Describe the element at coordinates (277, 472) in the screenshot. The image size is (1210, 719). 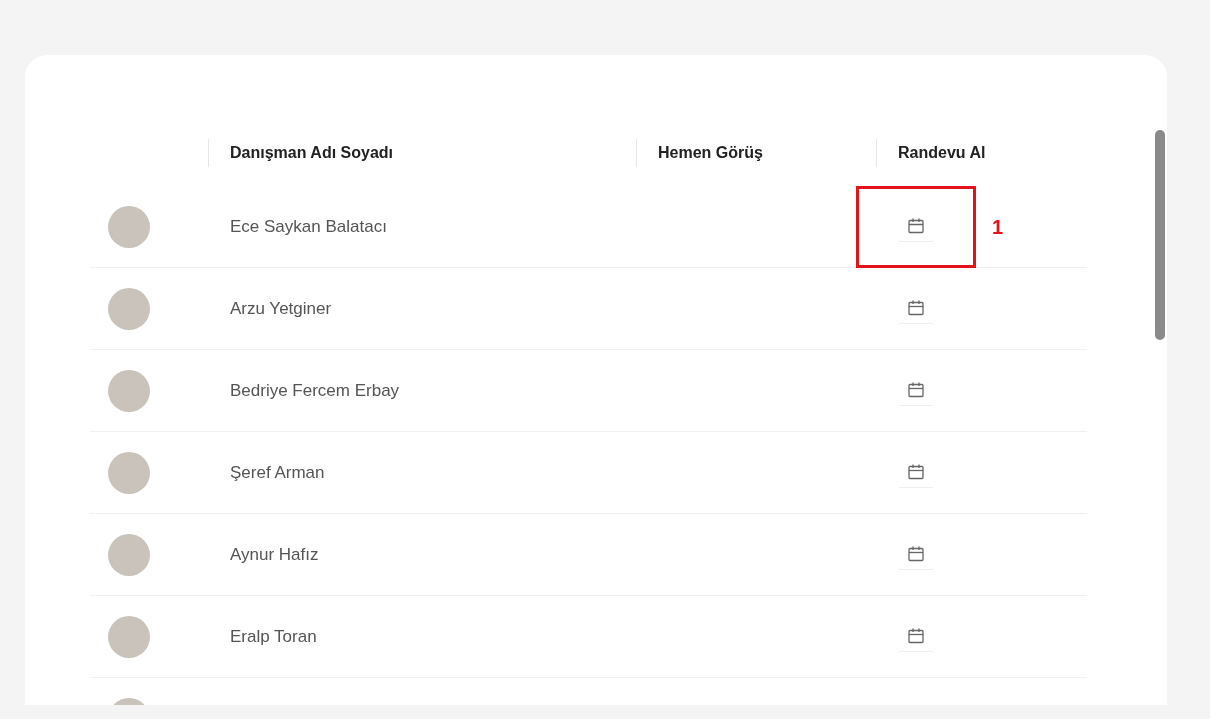
I see `consultant-name: Şeref Arman` at that location.